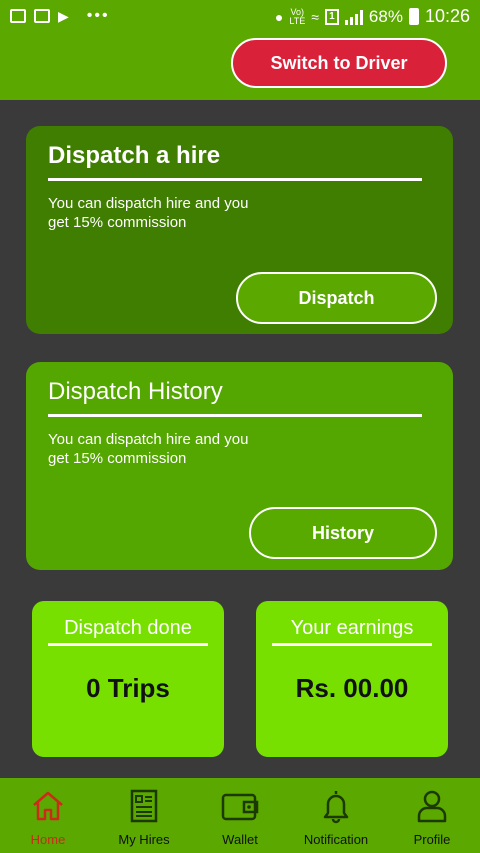 Image resolution: width=480 pixels, height=853 pixels. I want to click on lte-label: LTE, so click(297, 20).